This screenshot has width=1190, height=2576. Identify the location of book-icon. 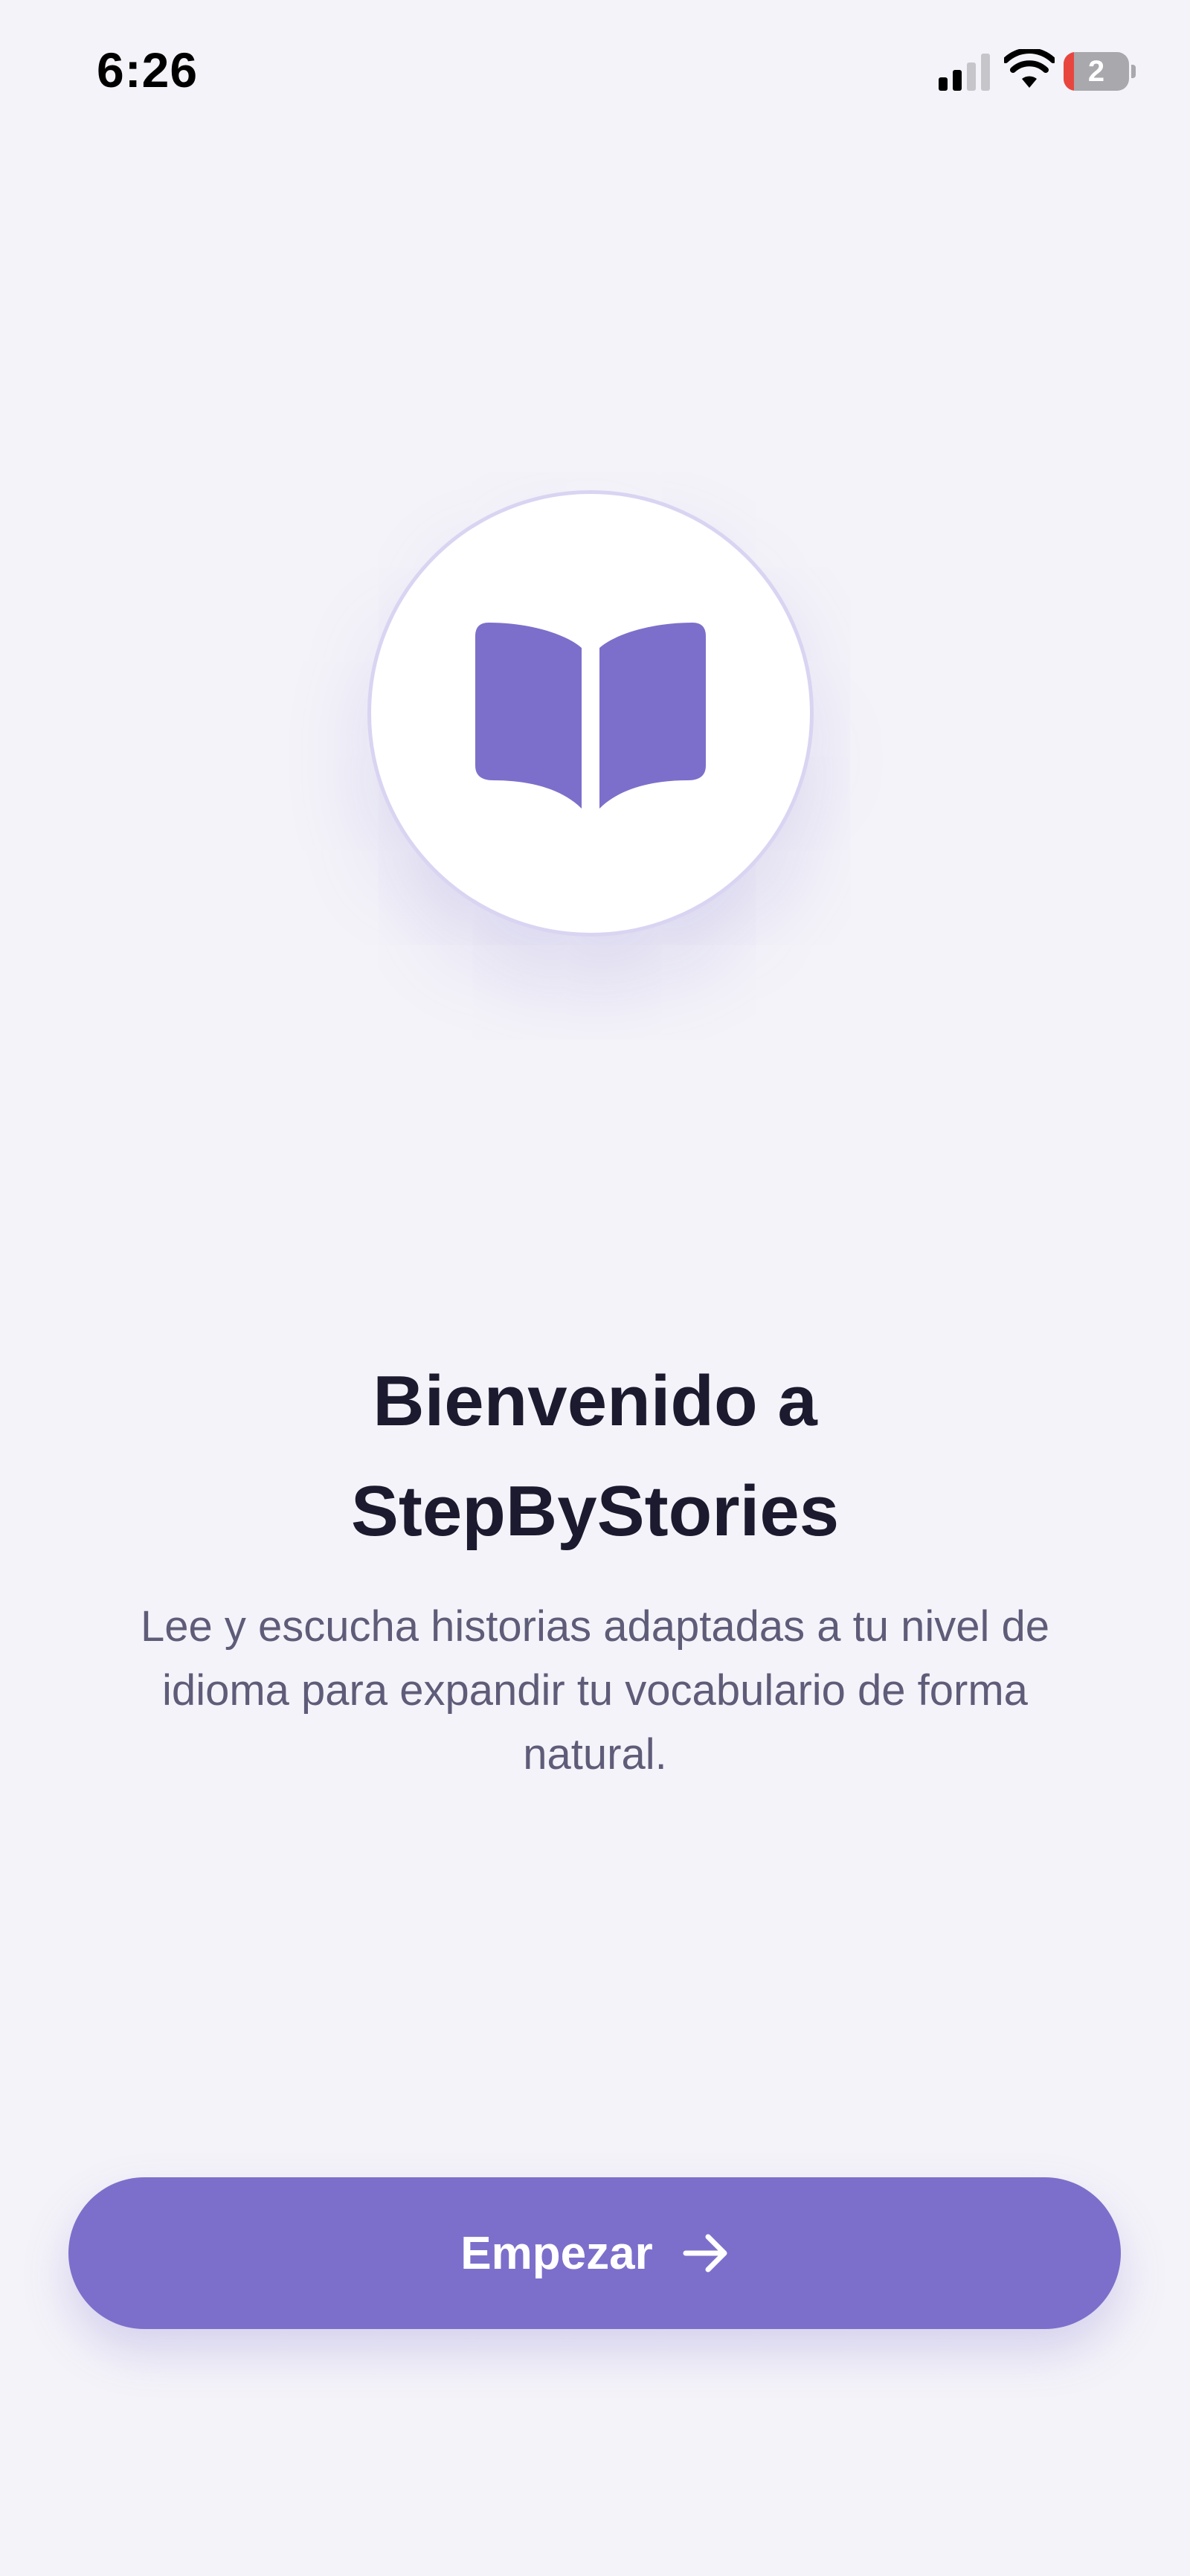
(591, 716).